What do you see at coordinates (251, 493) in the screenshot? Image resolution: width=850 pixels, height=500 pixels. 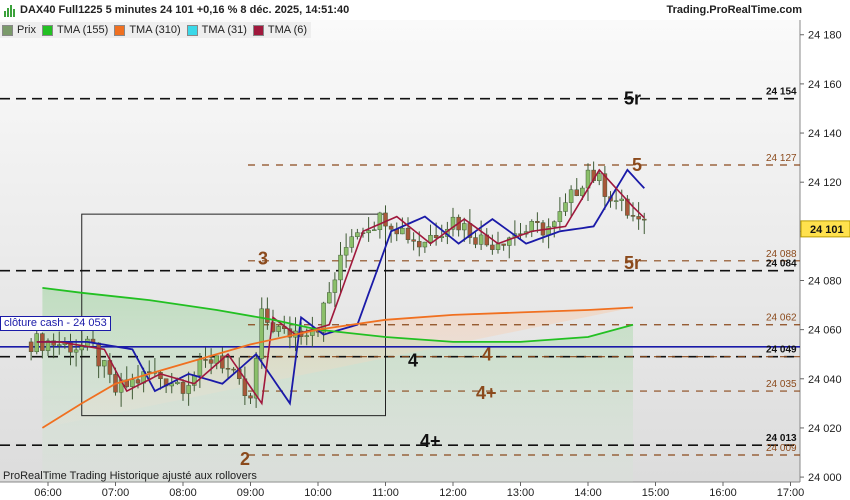 I see `x-tick-label: 09:00` at bounding box center [251, 493].